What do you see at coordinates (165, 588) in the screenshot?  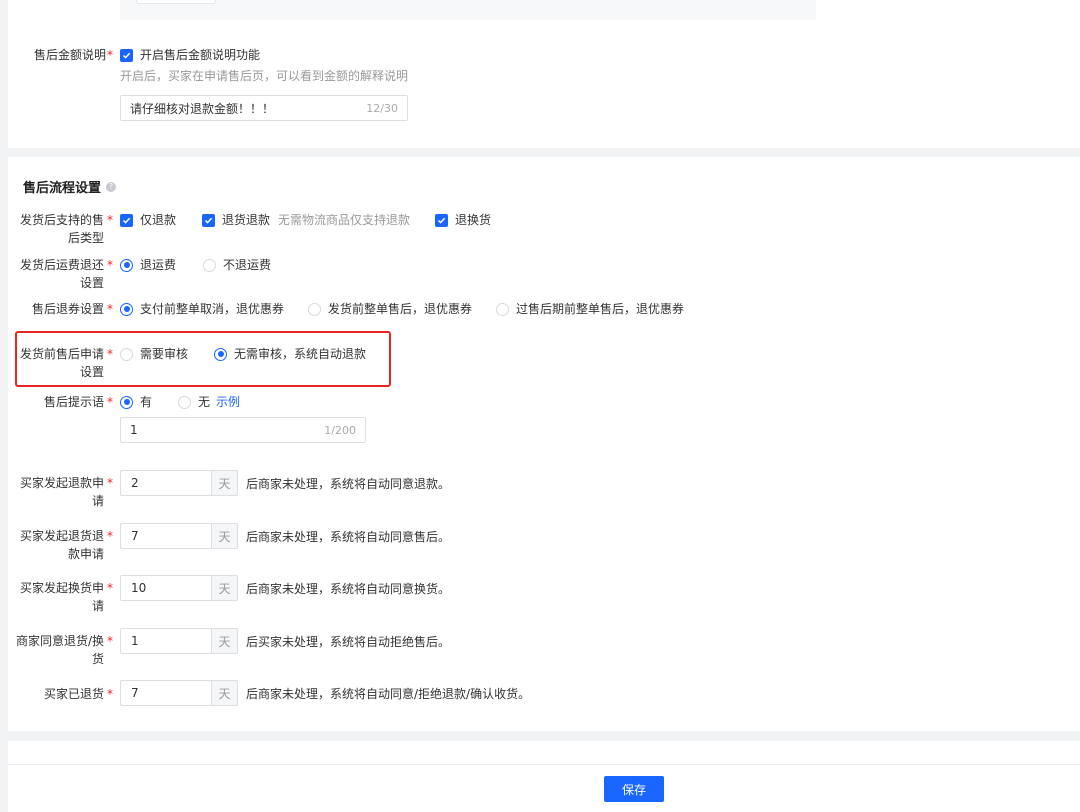 I see `timeout-input-exchange: 10` at bounding box center [165, 588].